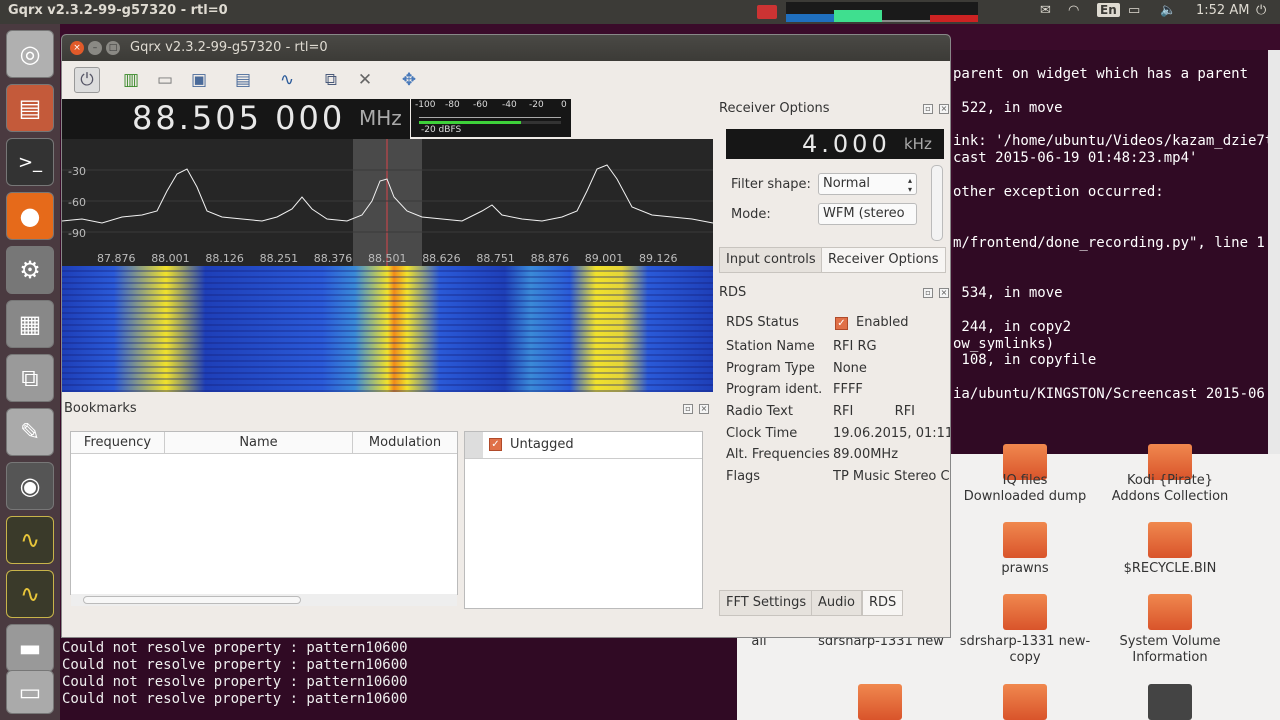  I want to click on table-header: Frequency Name Modulation, so click(264, 443).